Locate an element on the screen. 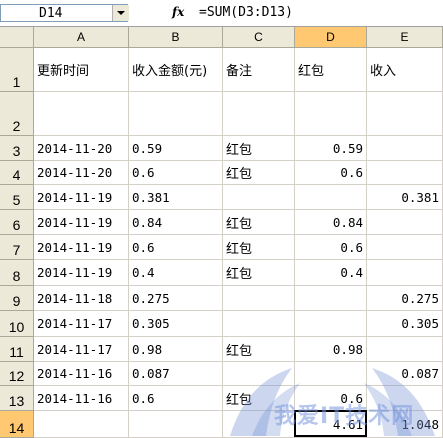  row-header-7: 7 is located at coordinates (17, 247).